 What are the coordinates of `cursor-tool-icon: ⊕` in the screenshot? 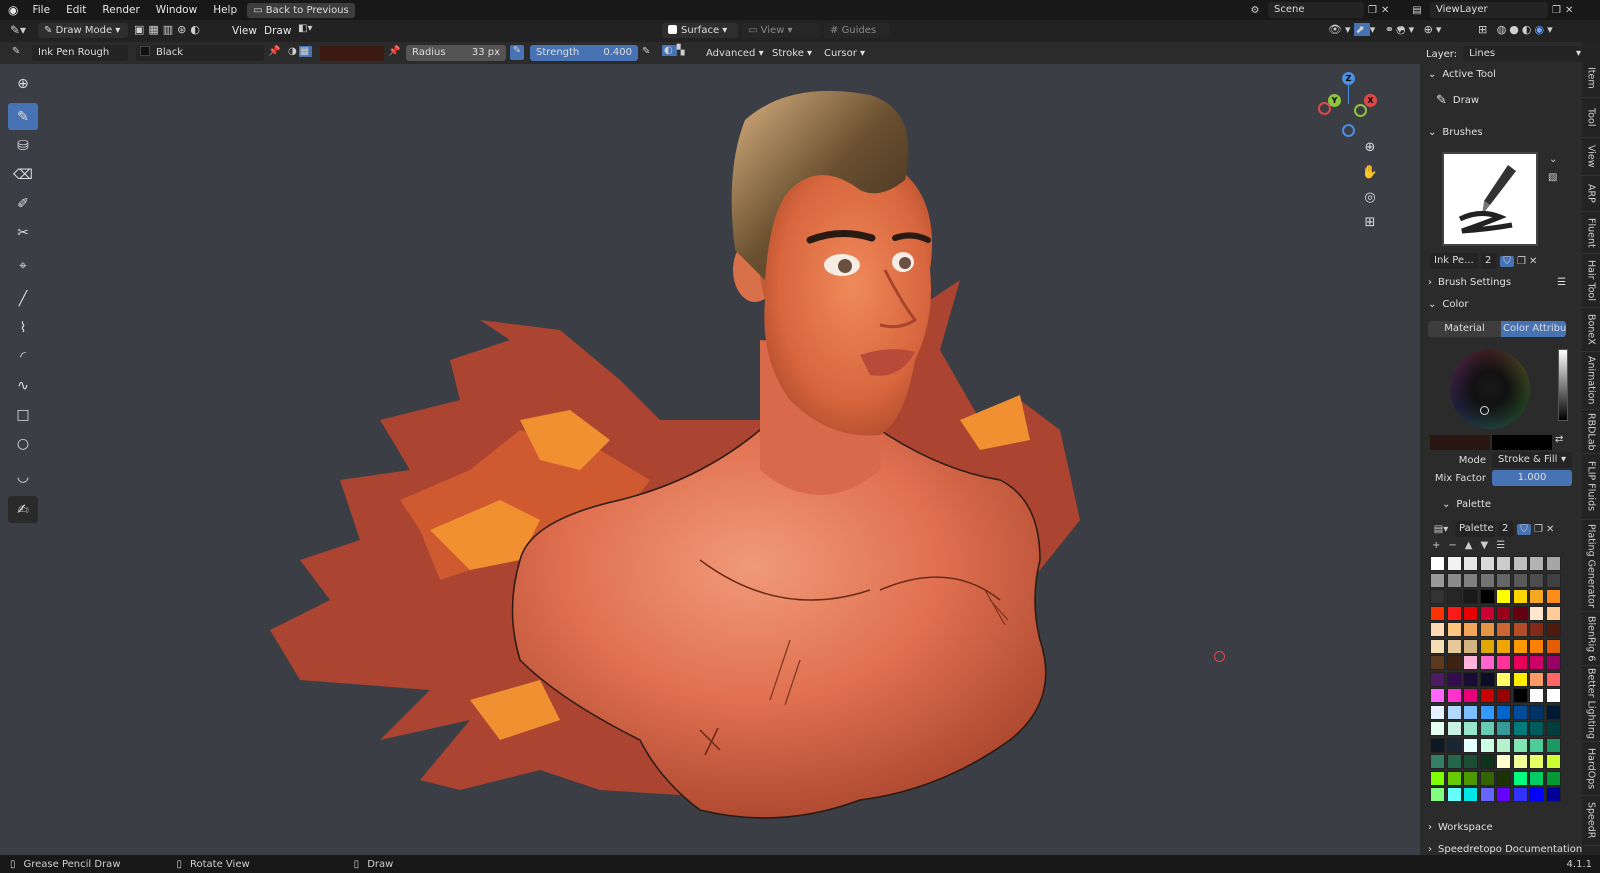 It's located at (23, 83).